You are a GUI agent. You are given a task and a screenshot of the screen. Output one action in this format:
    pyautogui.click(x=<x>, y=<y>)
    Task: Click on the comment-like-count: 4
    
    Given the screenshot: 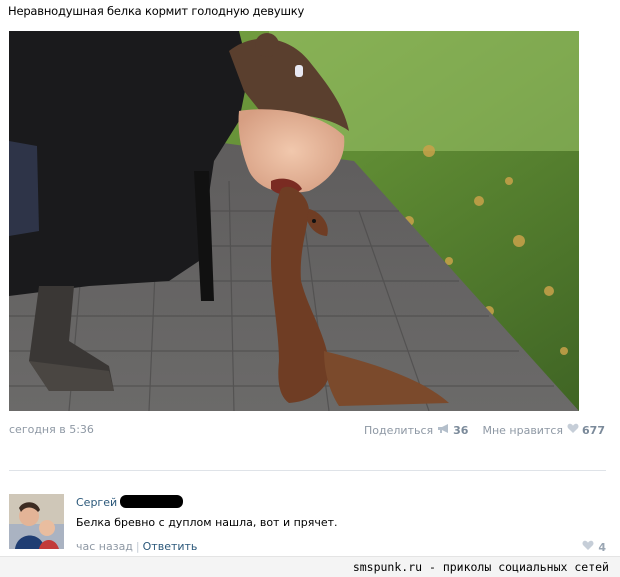 What is the action you would take?
    pyautogui.click(x=602, y=547)
    